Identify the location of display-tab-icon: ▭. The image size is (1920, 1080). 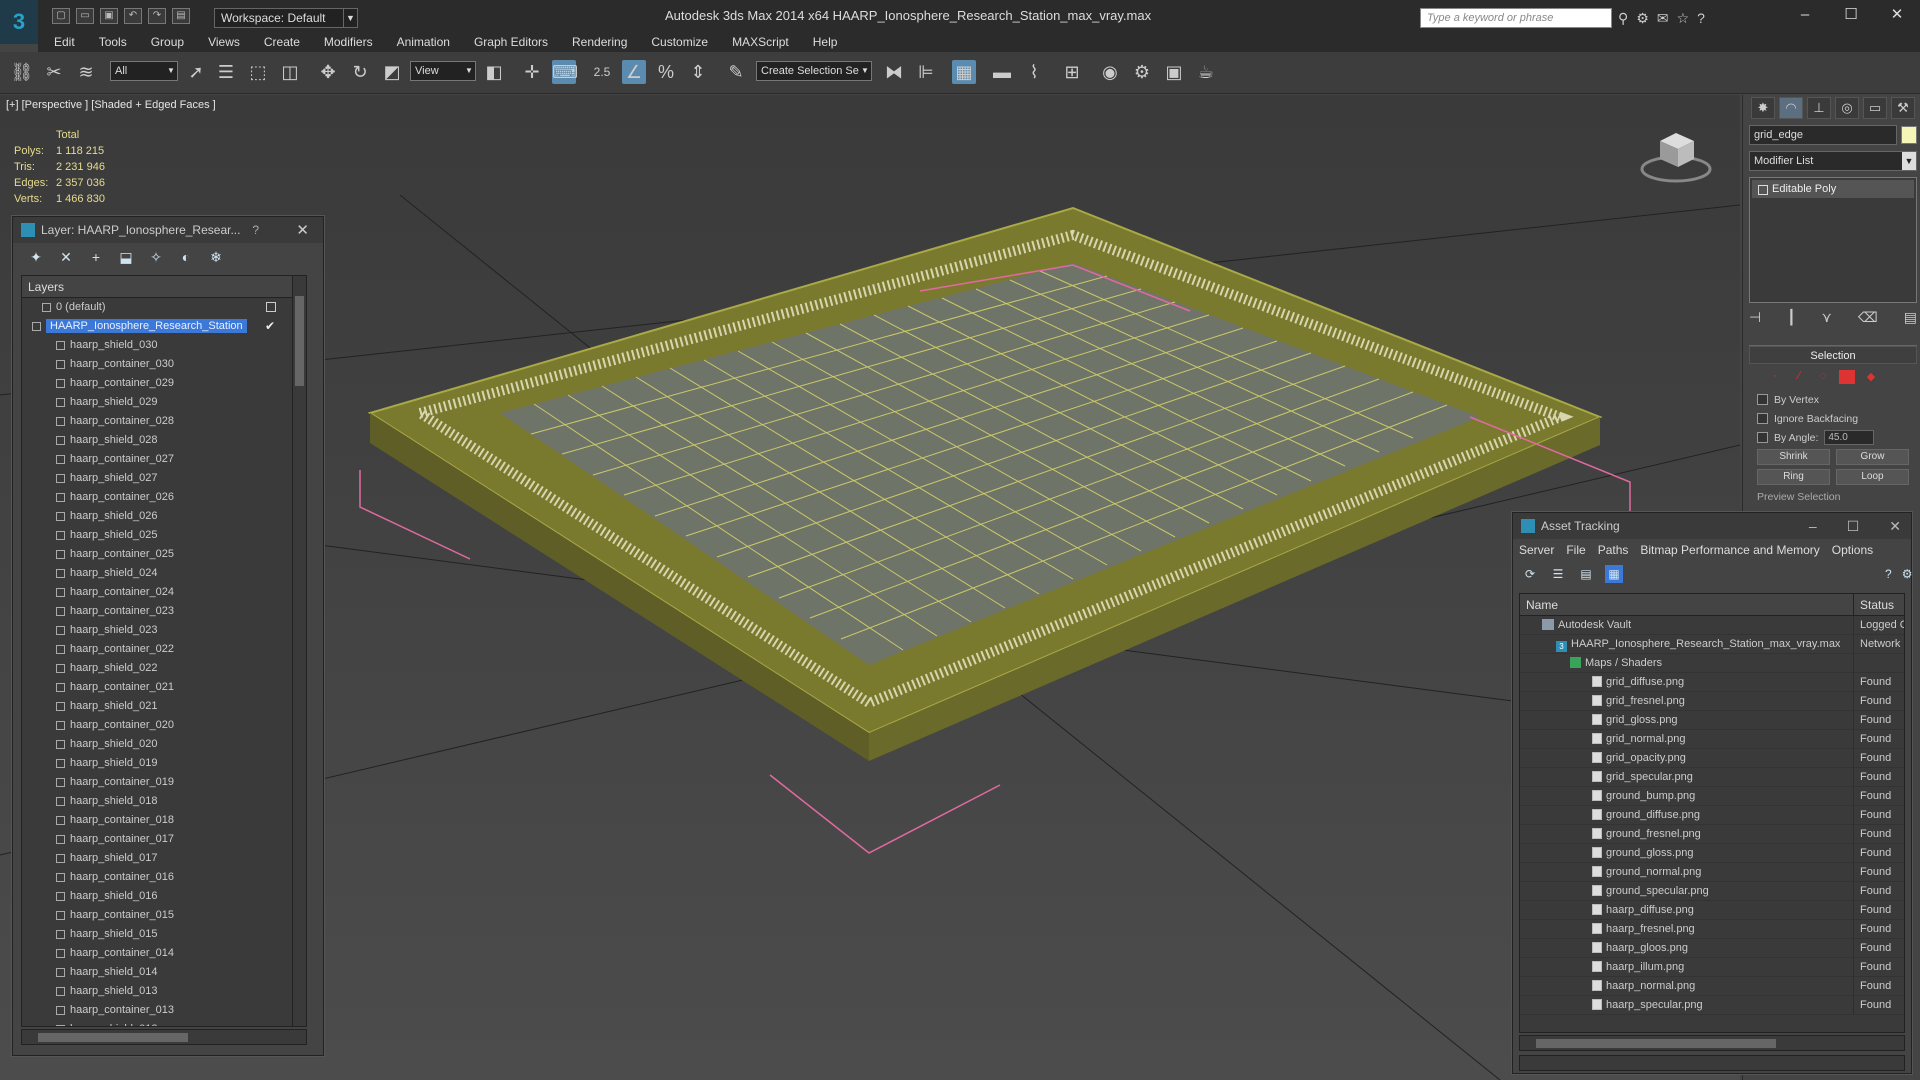
(1875, 108).